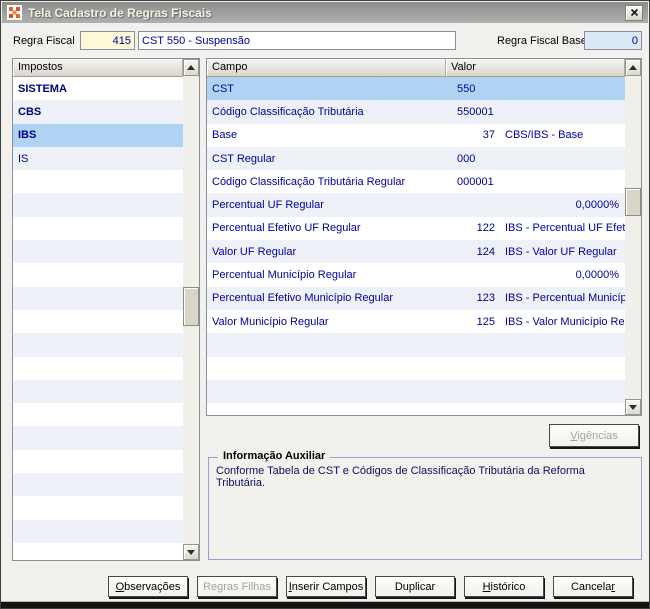  Describe the element at coordinates (633, 407) in the screenshot. I see `campos-scroll-down-button` at that location.